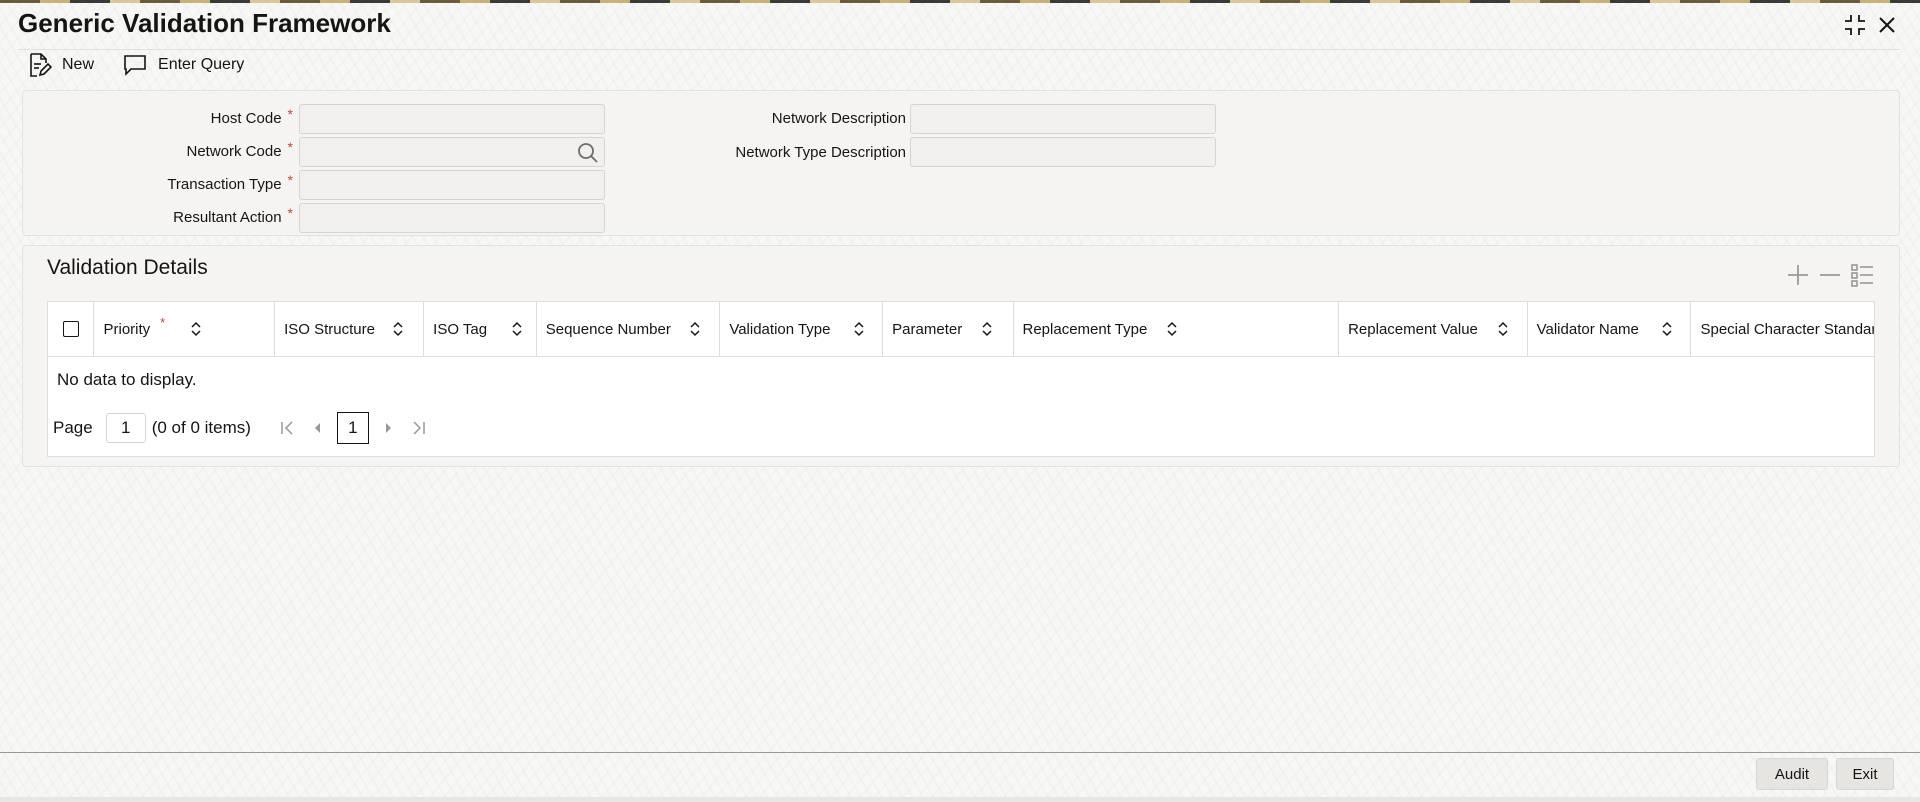 This screenshot has width=1920, height=802. I want to click on select-all-cell, so click(71, 329).